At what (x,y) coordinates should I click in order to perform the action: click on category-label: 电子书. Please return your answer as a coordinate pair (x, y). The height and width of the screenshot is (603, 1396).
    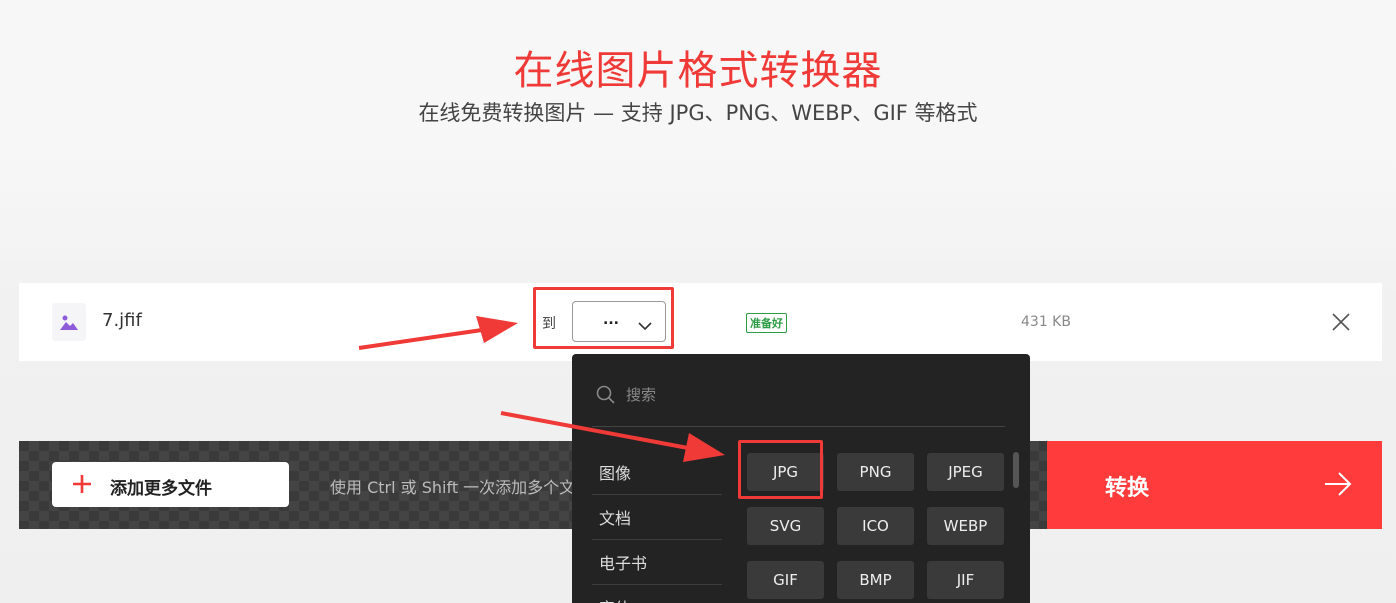
    Looking at the image, I should click on (623, 563).